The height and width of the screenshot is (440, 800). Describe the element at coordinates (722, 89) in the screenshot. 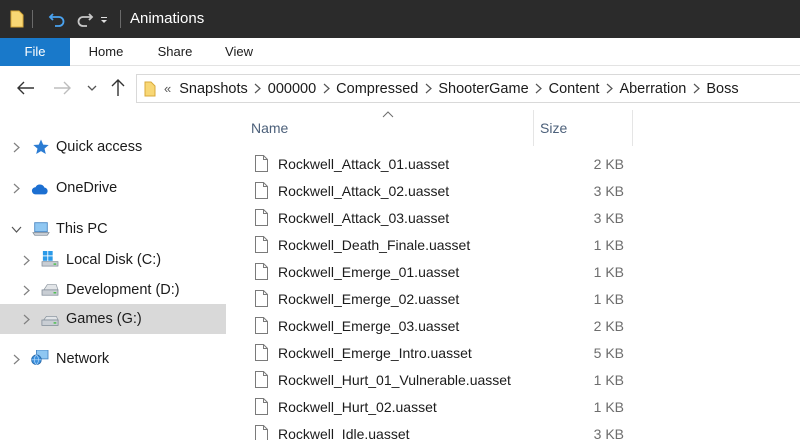

I see `breadcrumb-boss: Boss` at that location.